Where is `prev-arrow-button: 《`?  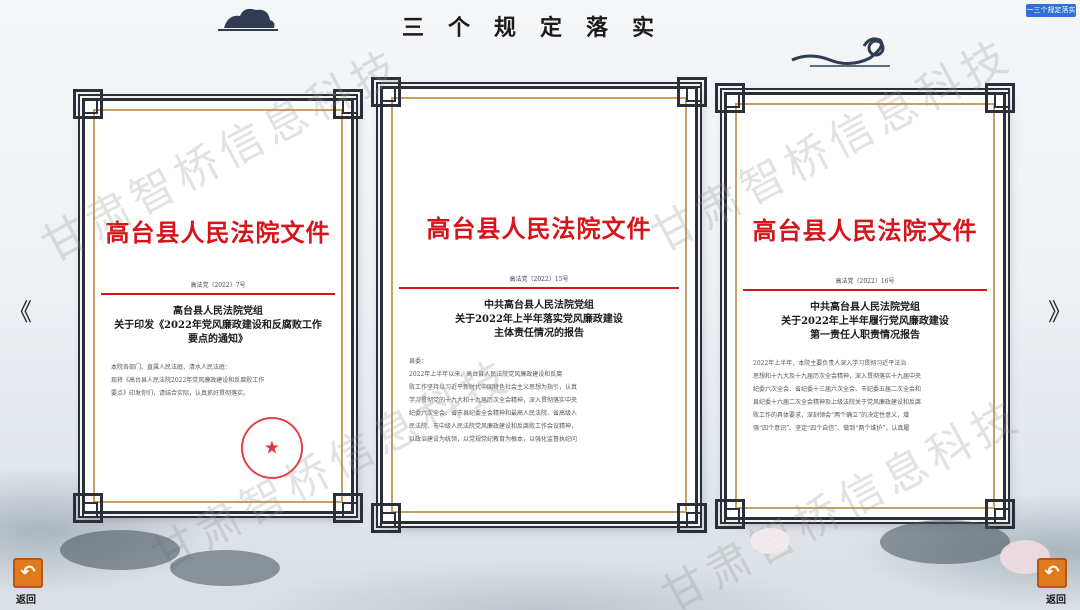
prev-arrow-button: 《 is located at coordinates (20, 309).